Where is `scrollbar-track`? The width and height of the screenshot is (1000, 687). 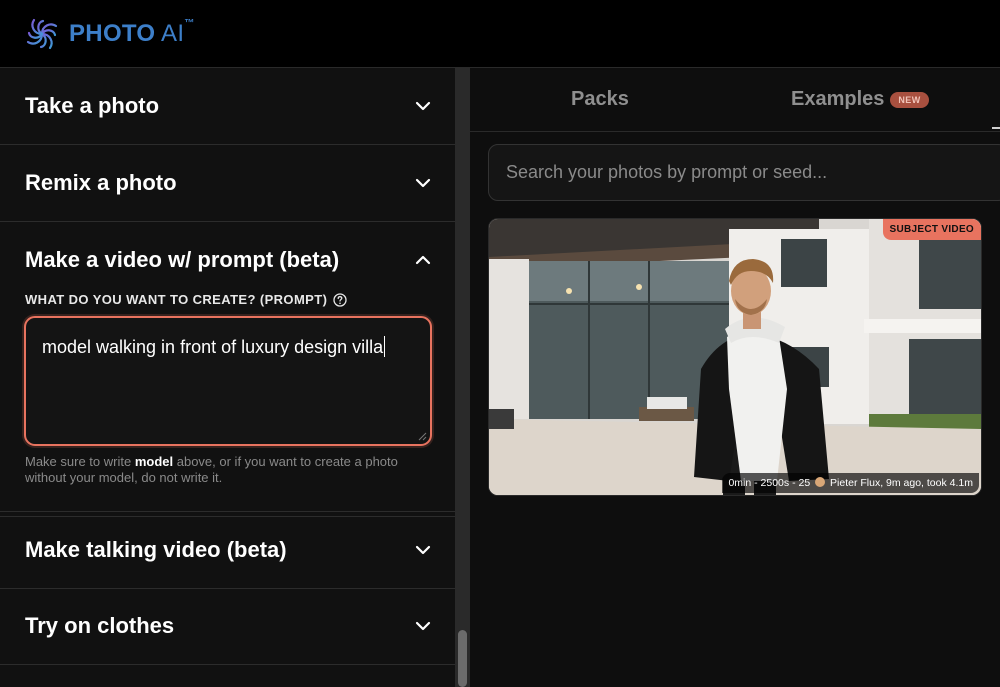
scrollbar-track is located at coordinates (462, 377).